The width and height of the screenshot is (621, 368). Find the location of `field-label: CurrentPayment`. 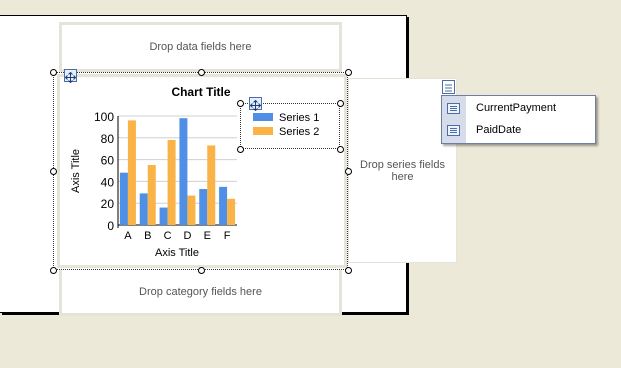

field-label: CurrentPayment is located at coordinates (516, 108).